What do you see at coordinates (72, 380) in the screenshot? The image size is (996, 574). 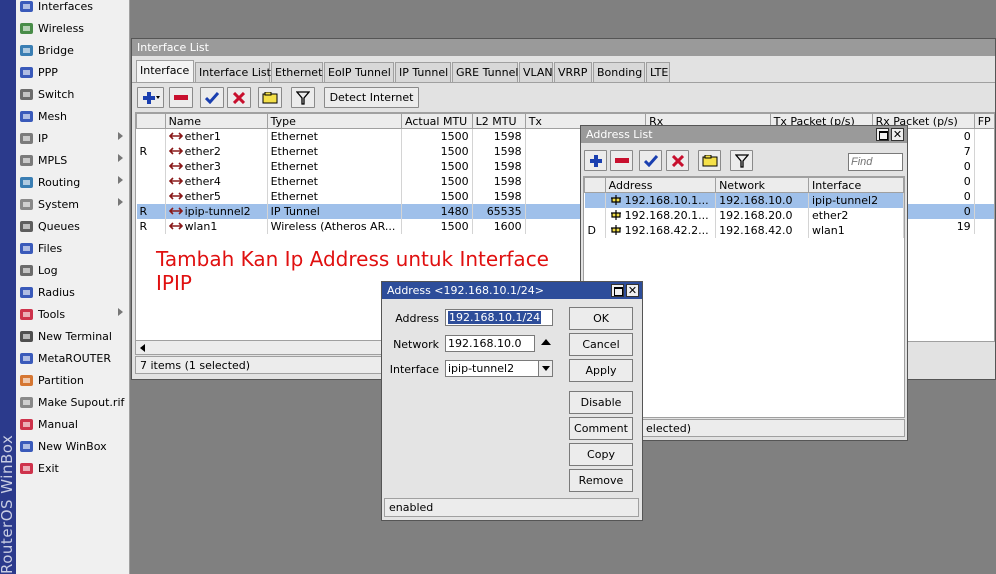 I see `sidebar-item-partition: Partition` at bounding box center [72, 380].